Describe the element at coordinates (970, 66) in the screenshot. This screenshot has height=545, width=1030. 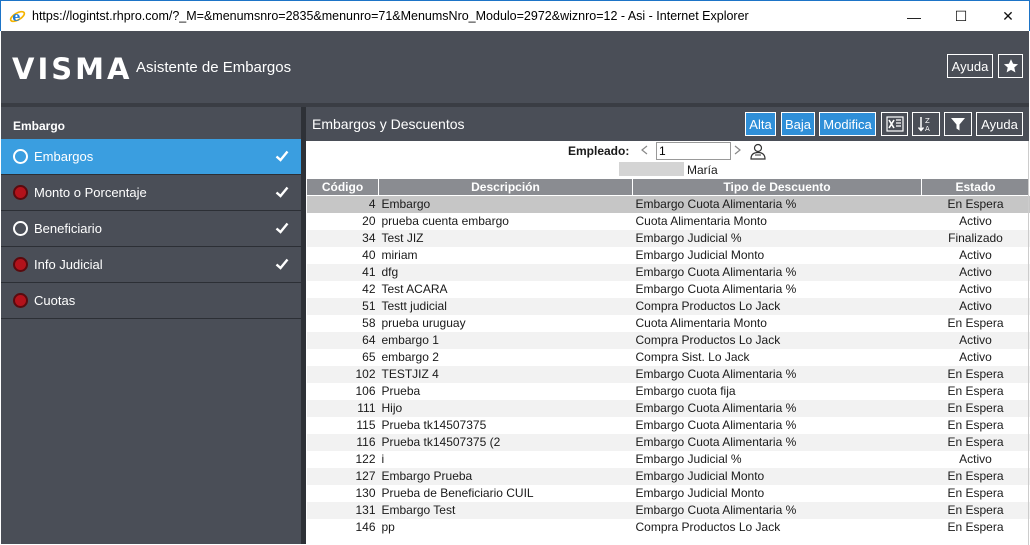
I see `header-help-button: Ayuda` at that location.